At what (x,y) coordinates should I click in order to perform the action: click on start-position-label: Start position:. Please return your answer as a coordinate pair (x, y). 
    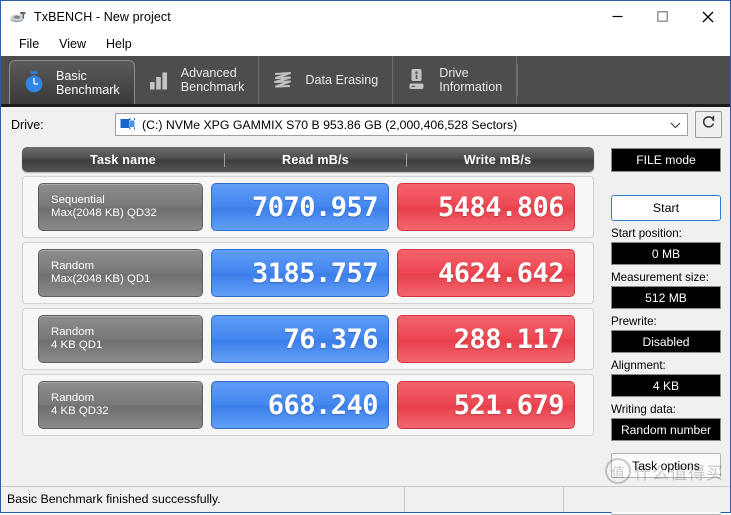
    Looking at the image, I should click on (646, 233).